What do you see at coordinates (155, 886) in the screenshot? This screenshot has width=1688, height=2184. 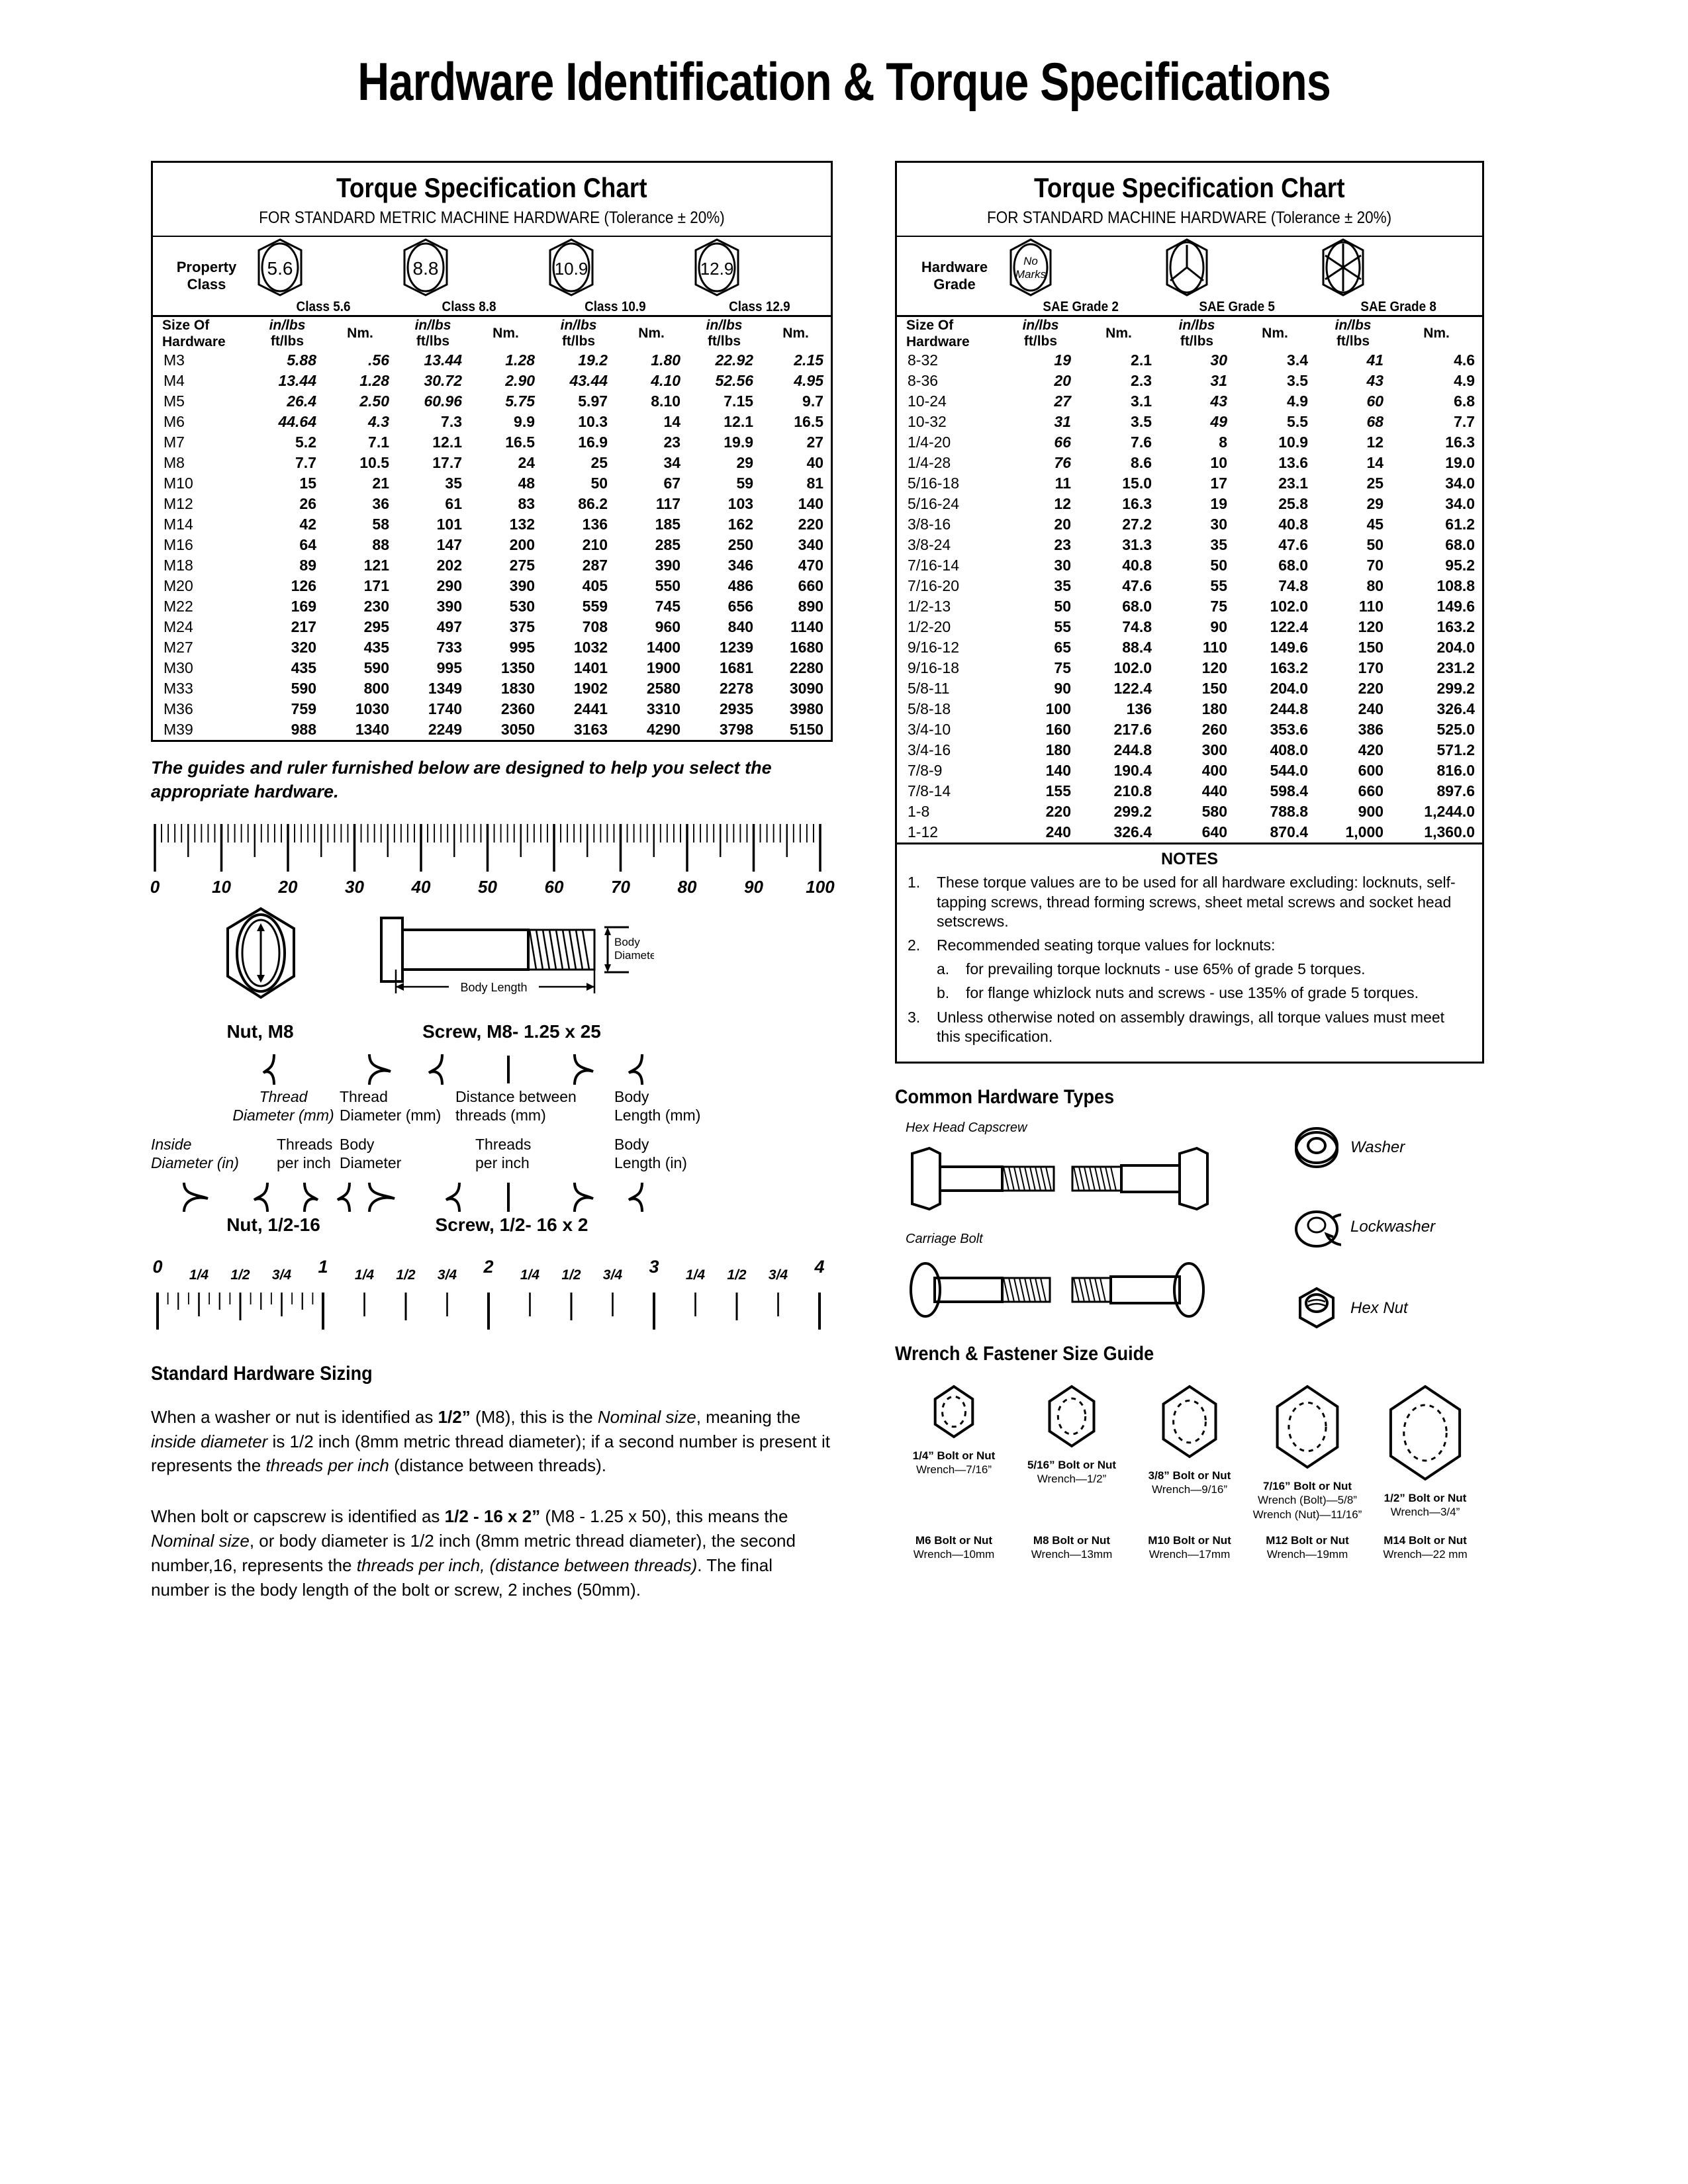 I see `mm-ruler-label: 0` at bounding box center [155, 886].